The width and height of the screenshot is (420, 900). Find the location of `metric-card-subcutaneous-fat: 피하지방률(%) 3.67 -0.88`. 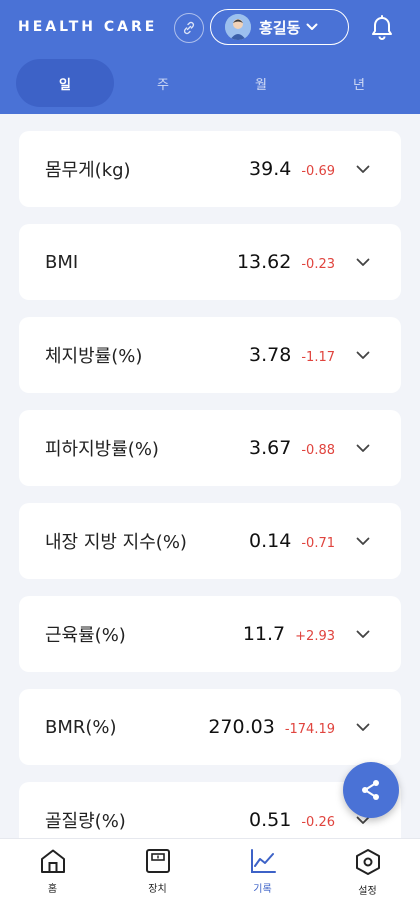

metric-card-subcutaneous-fat: 피하지방률(%) 3.67 -0.88 is located at coordinates (210, 448).